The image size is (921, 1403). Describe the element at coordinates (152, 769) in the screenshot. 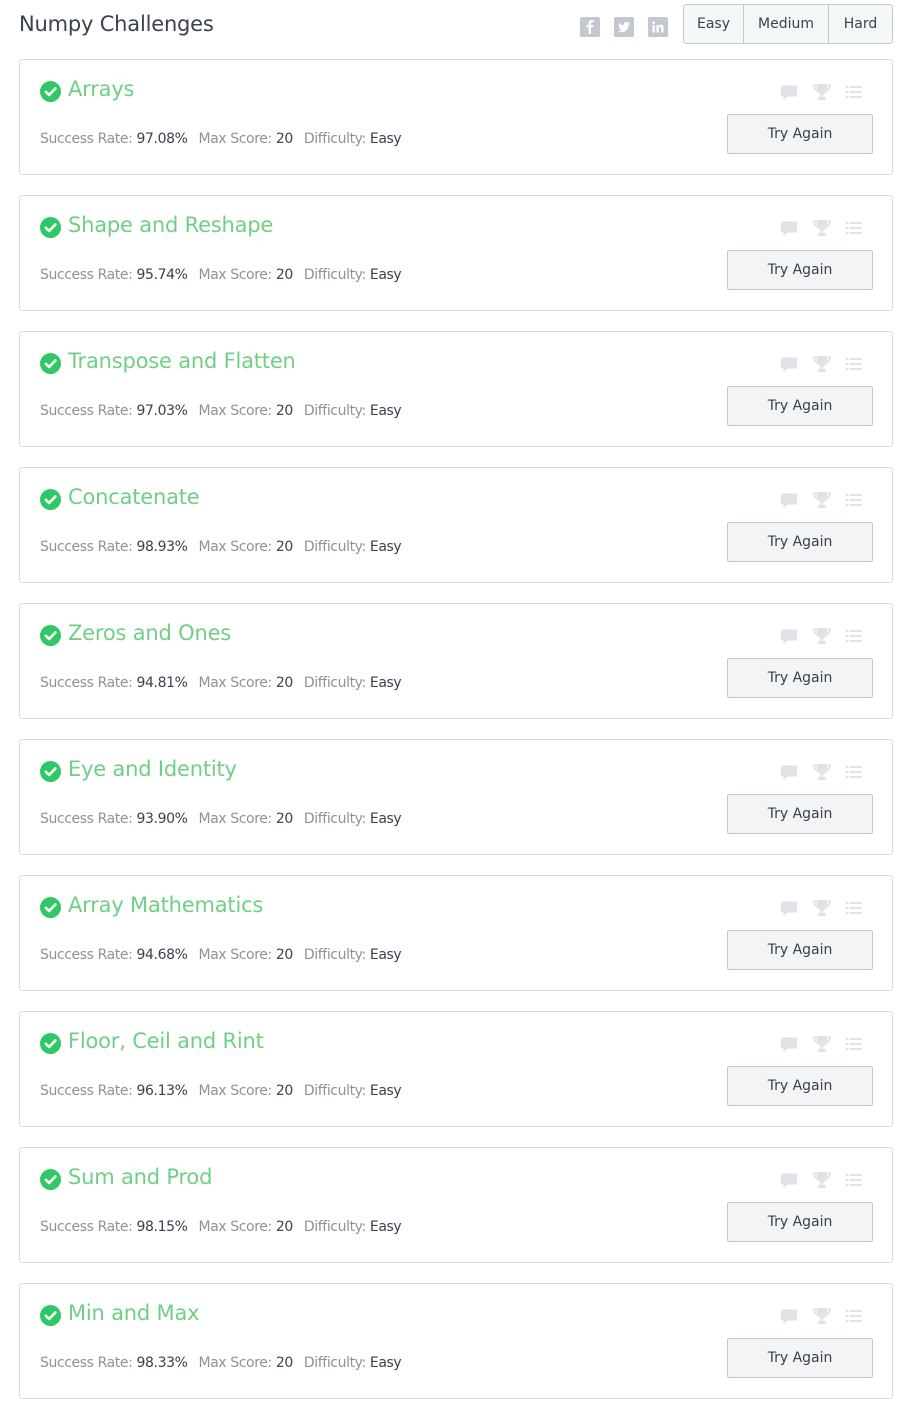

I see `challenge-title: Eye and Identity` at that location.